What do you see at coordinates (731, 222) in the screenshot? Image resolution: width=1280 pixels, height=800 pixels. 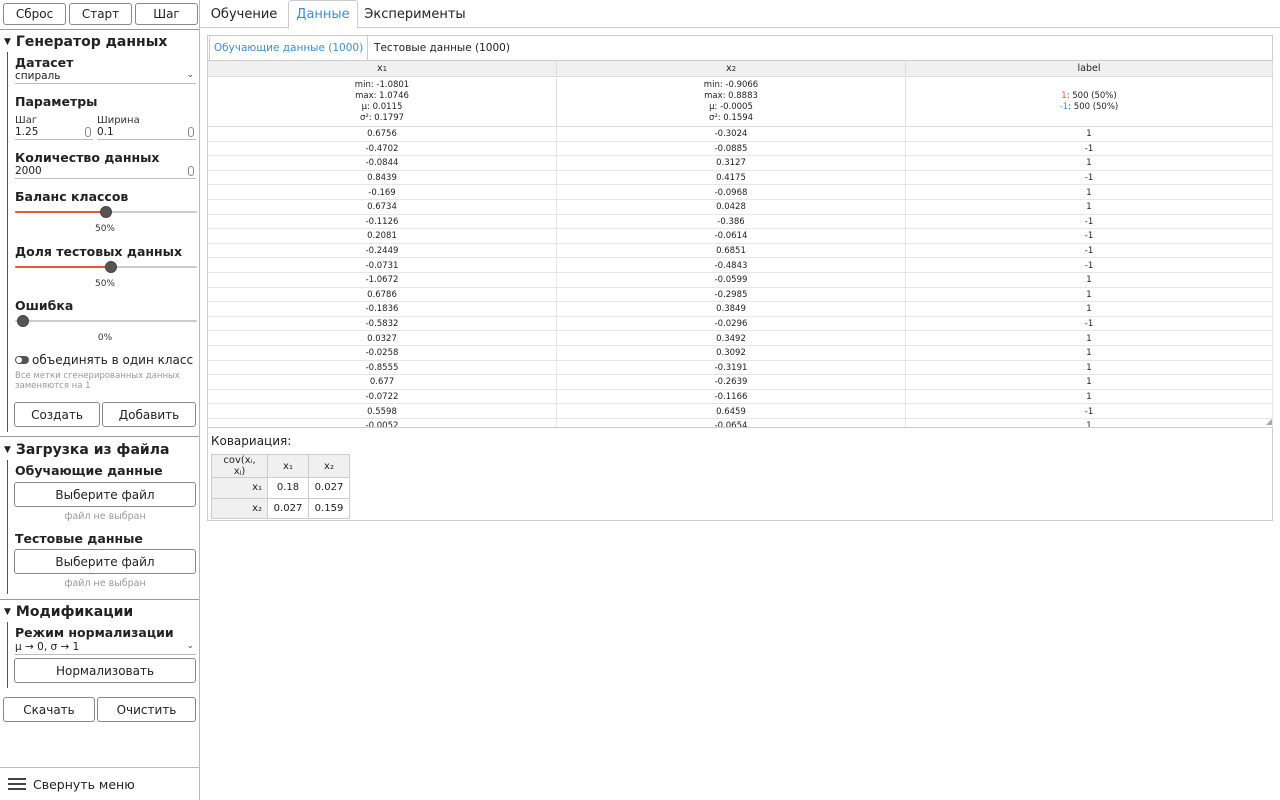 I see `table-cell: -0.386` at bounding box center [731, 222].